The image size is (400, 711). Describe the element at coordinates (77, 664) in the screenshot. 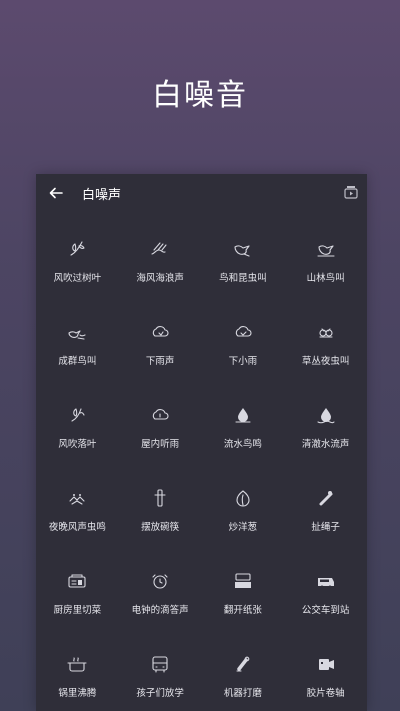

I see `pot-icon` at that location.